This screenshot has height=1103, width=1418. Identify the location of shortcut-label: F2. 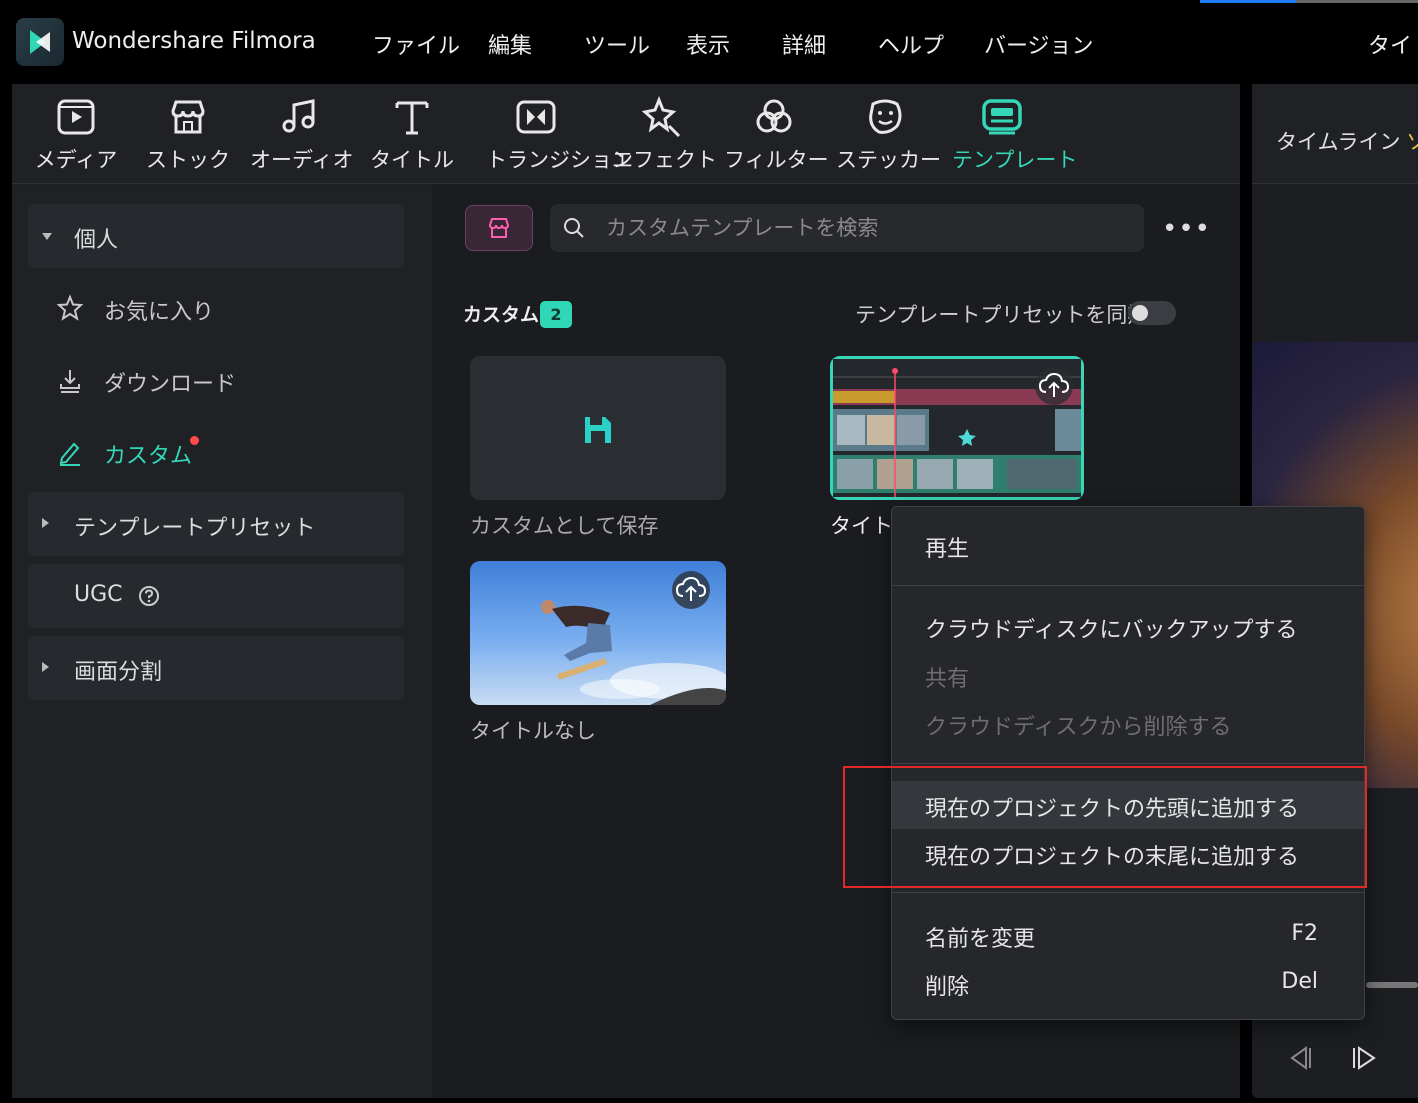
(1304, 933).